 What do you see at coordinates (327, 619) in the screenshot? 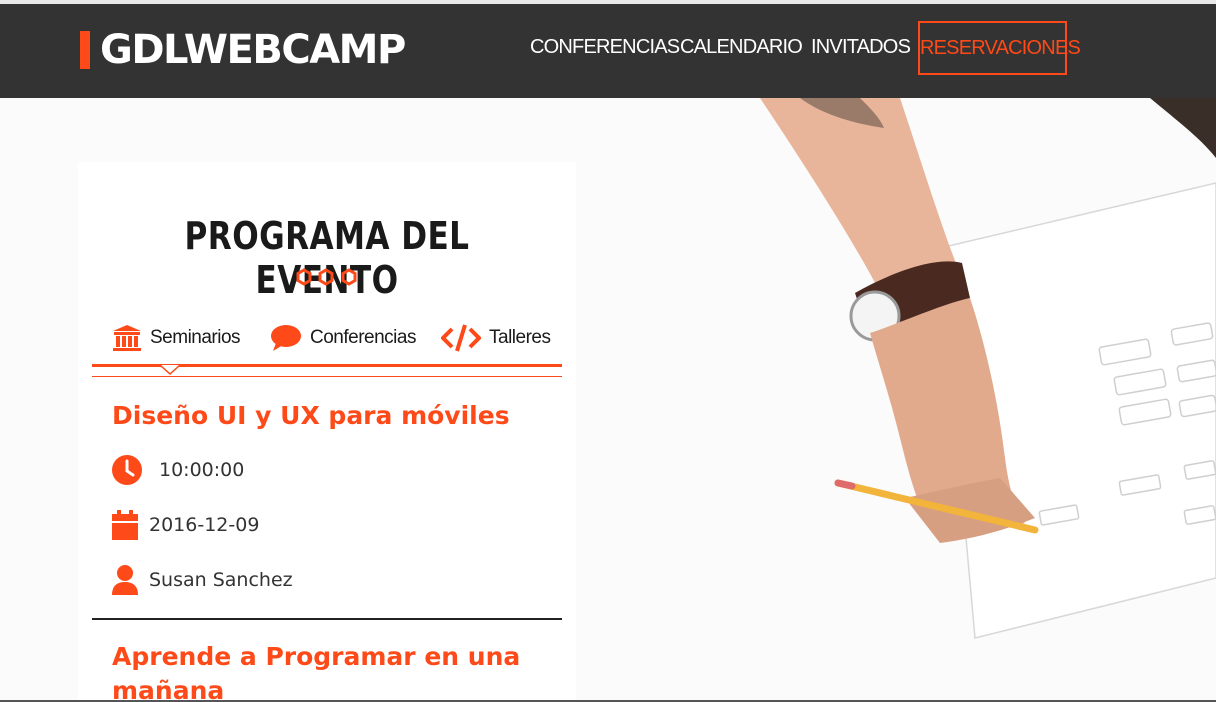
I see `event-divider` at bounding box center [327, 619].